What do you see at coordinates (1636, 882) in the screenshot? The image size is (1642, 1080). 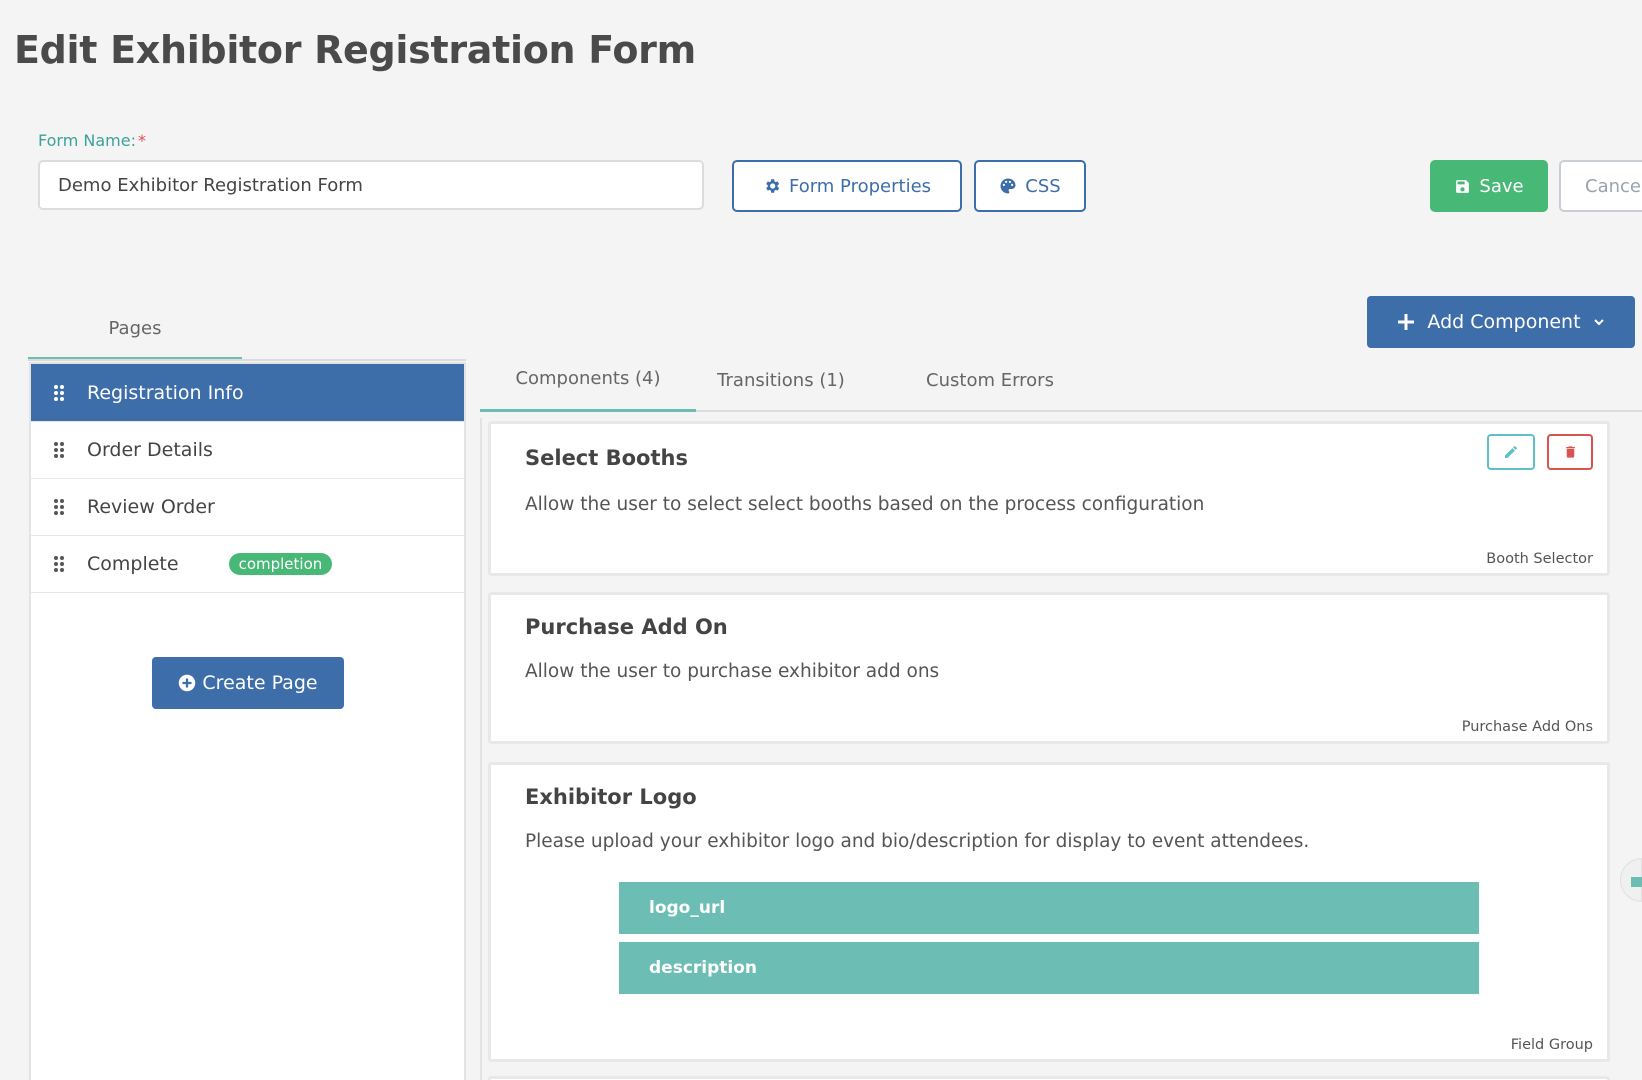 I see `handle-marker-icon` at bounding box center [1636, 882].